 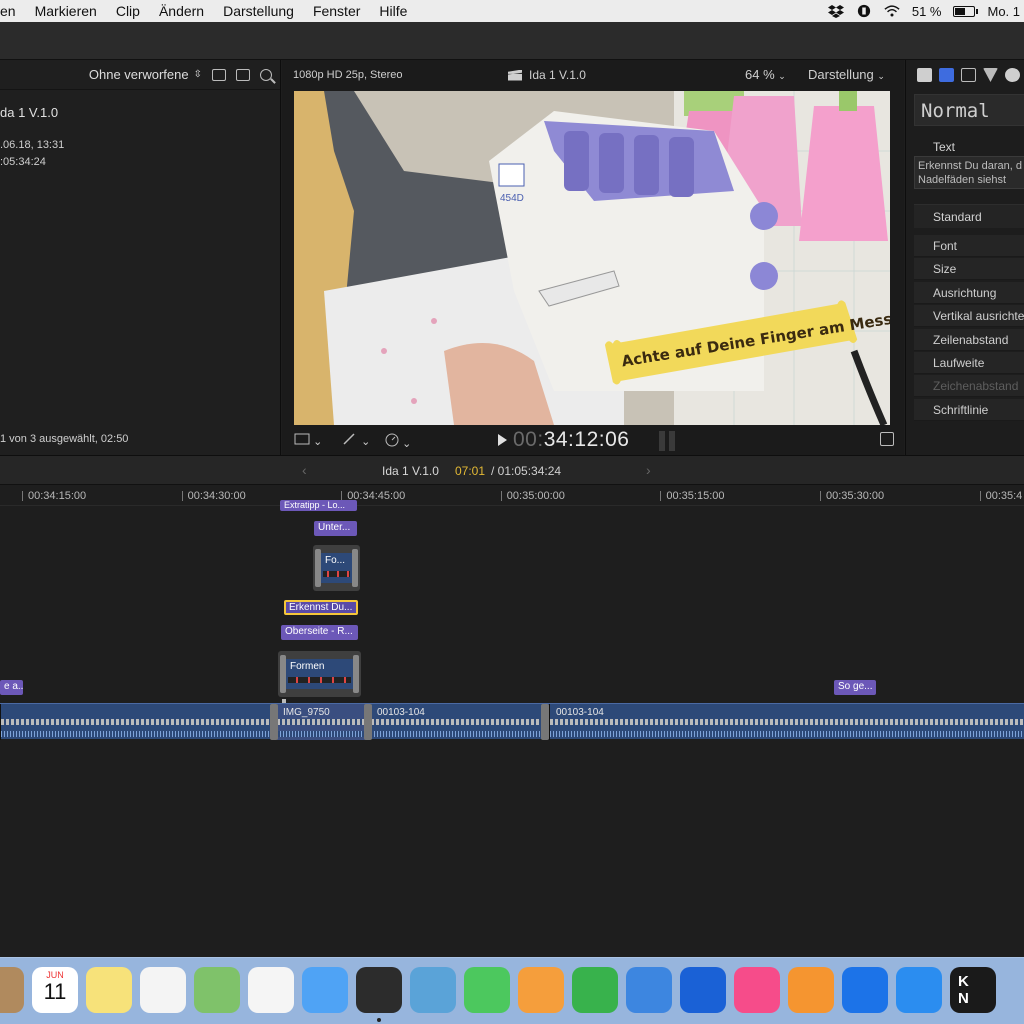 I want to click on timecode-display: 00:34:12:06, so click(x=563, y=440).